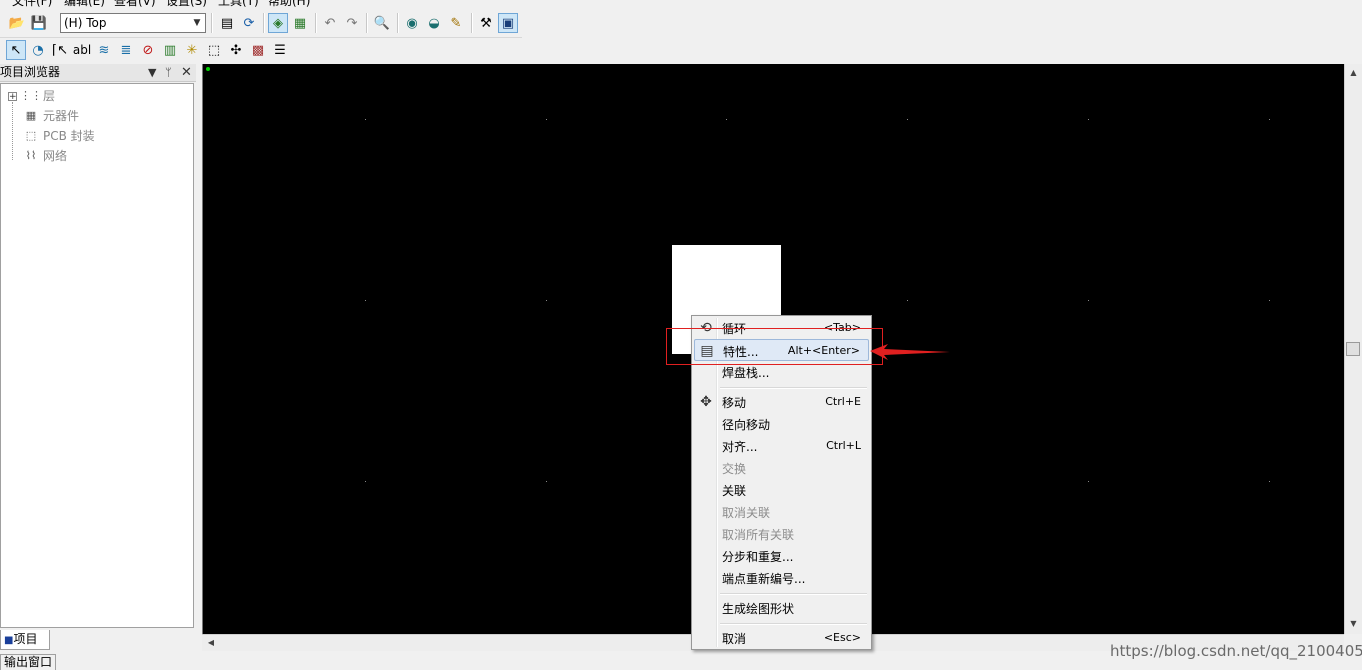 This screenshot has width=1362, height=670. Describe the element at coordinates (32, 4) in the screenshot. I see `menu-file: 文件(F)` at that location.